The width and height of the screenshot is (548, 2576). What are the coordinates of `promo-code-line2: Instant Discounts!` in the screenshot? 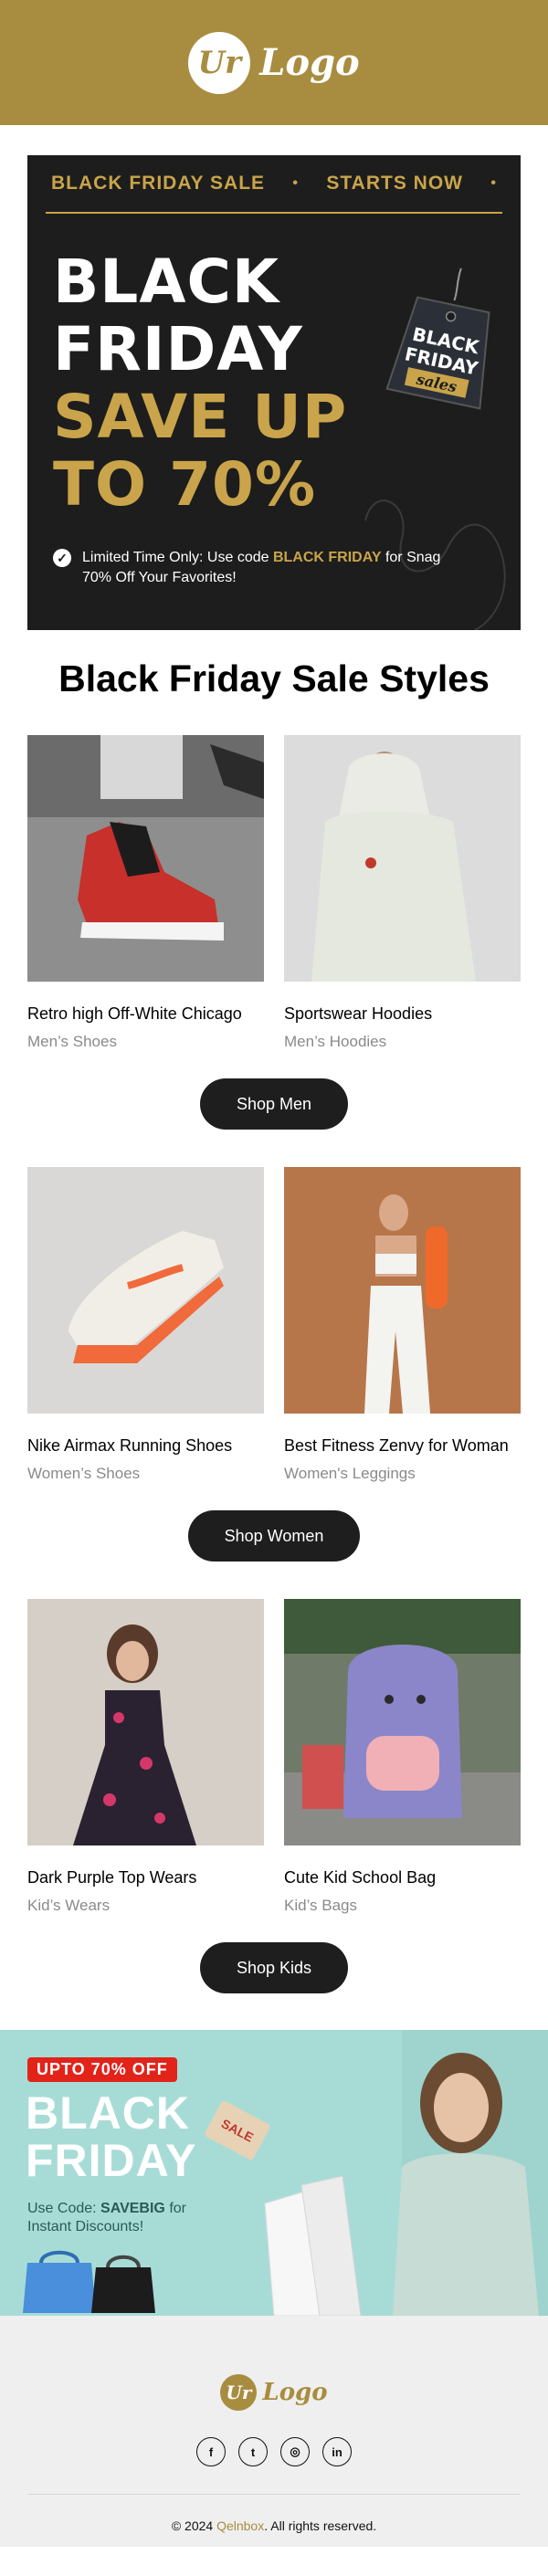 It's located at (85, 2226).